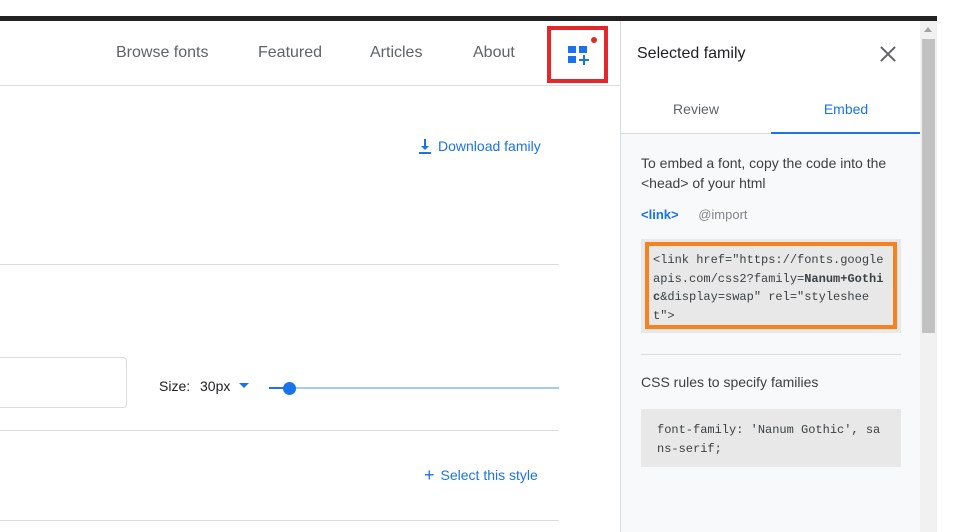 Image resolution: width=954 pixels, height=532 pixels. What do you see at coordinates (63, 382) in the screenshot?
I see `preview-text-input` at bounding box center [63, 382].